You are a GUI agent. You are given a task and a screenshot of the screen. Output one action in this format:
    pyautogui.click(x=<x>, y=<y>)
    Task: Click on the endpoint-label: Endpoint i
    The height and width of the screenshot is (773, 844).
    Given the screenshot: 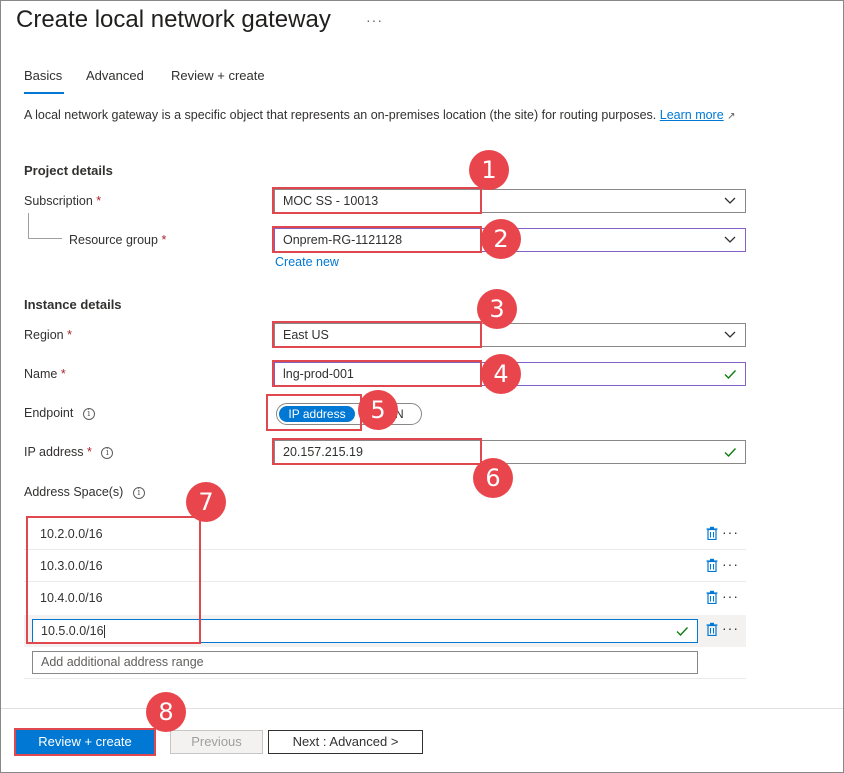 What is the action you would take?
    pyautogui.click(x=59, y=413)
    